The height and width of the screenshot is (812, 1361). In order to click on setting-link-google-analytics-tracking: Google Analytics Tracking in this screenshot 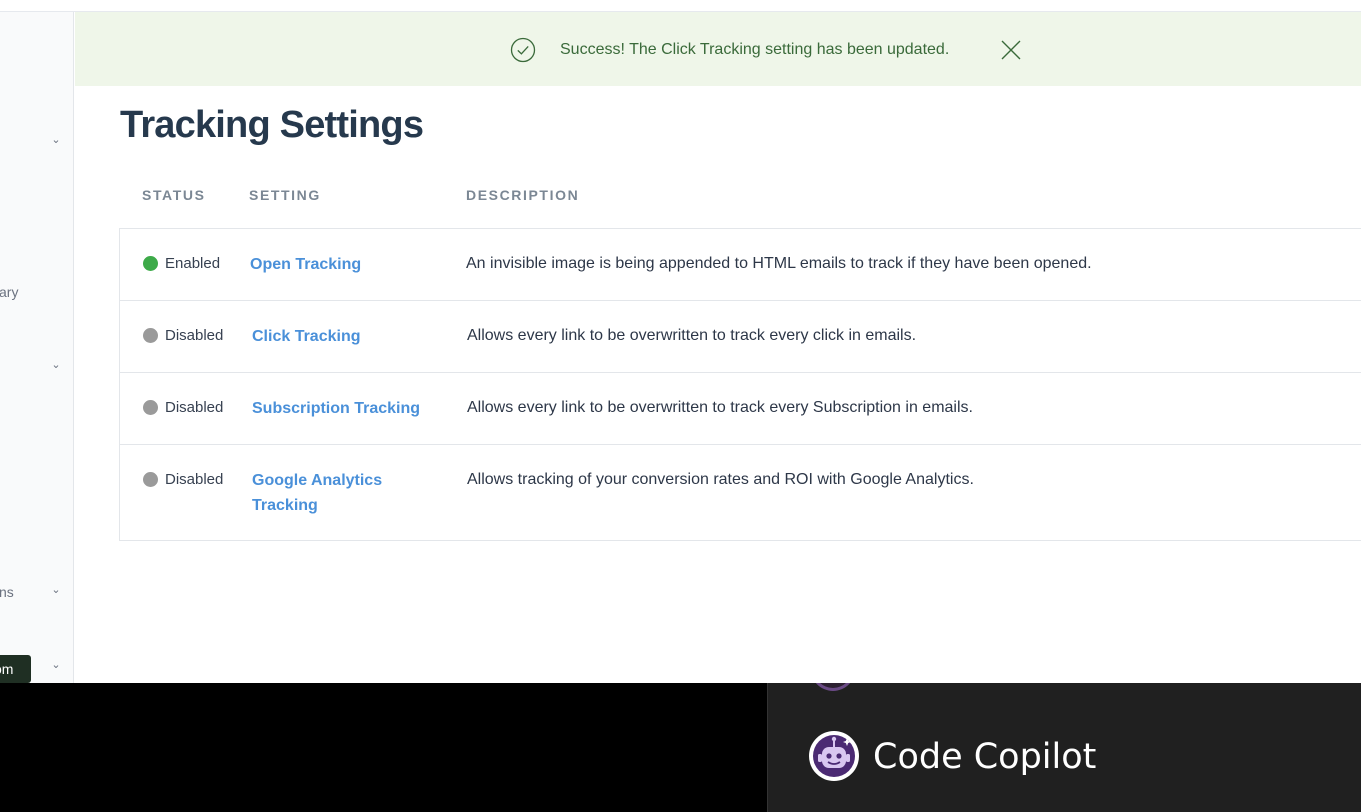, I will do `click(337, 493)`.